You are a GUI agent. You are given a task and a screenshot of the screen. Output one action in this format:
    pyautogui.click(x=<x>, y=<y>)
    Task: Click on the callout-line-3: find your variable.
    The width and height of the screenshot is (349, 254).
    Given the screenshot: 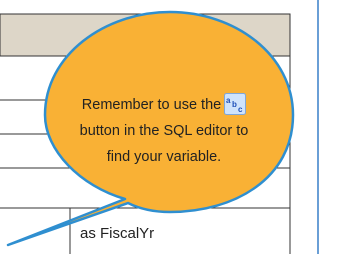 What is the action you would take?
    pyautogui.click(x=164, y=157)
    